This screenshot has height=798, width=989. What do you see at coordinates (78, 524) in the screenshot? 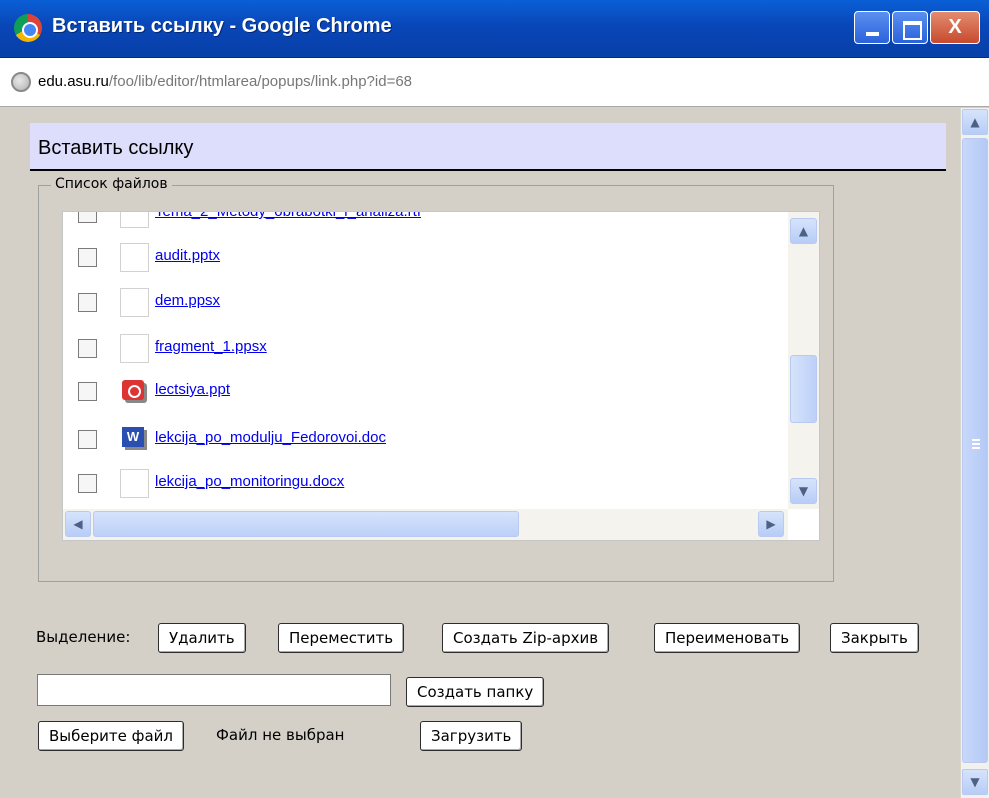
I see `scroll-left-arrow-icon: ◀` at bounding box center [78, 524].